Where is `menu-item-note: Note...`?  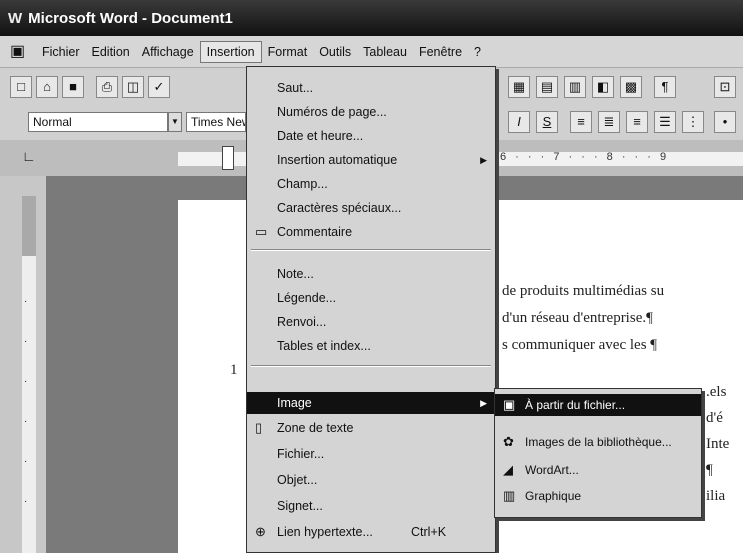
menu-item-note: Note... is located at coordinates (371, 274).